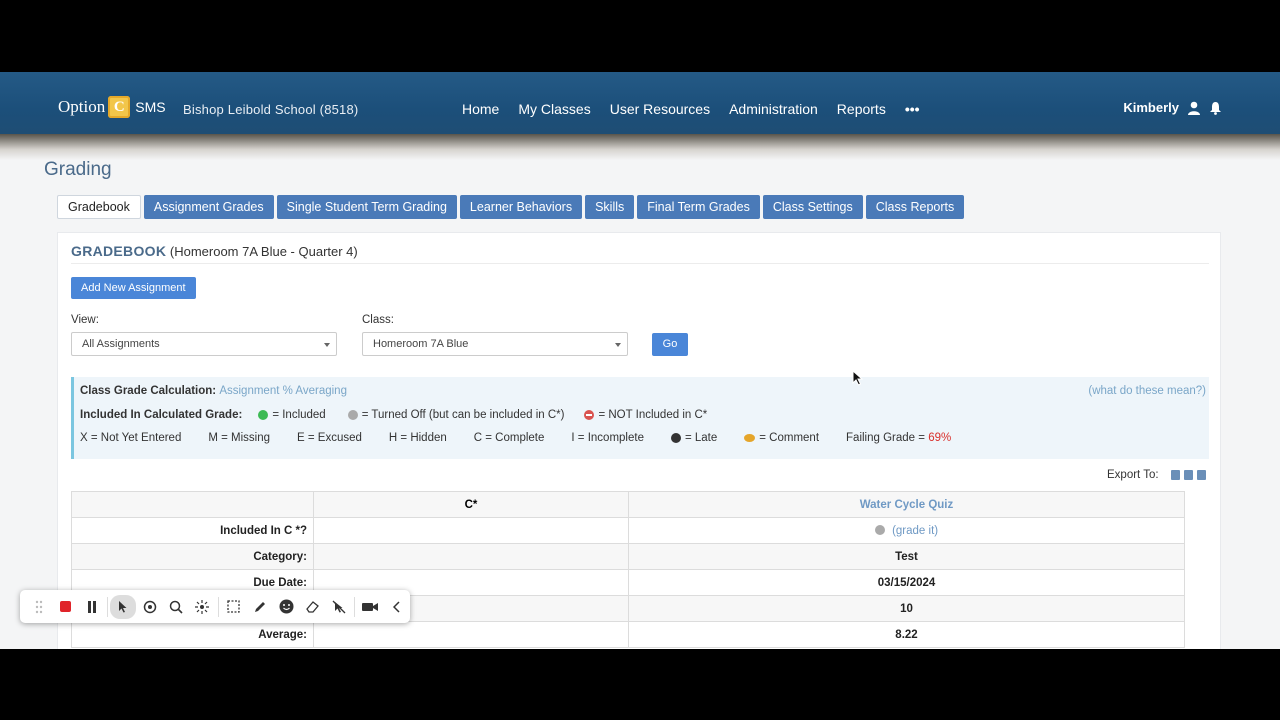 The height and width of the screenshot is (720, 1280). What do you see at coordinates (39, 607) in the screenshot?
I see `drag-handle-icon` at bounding box center [39, 607].